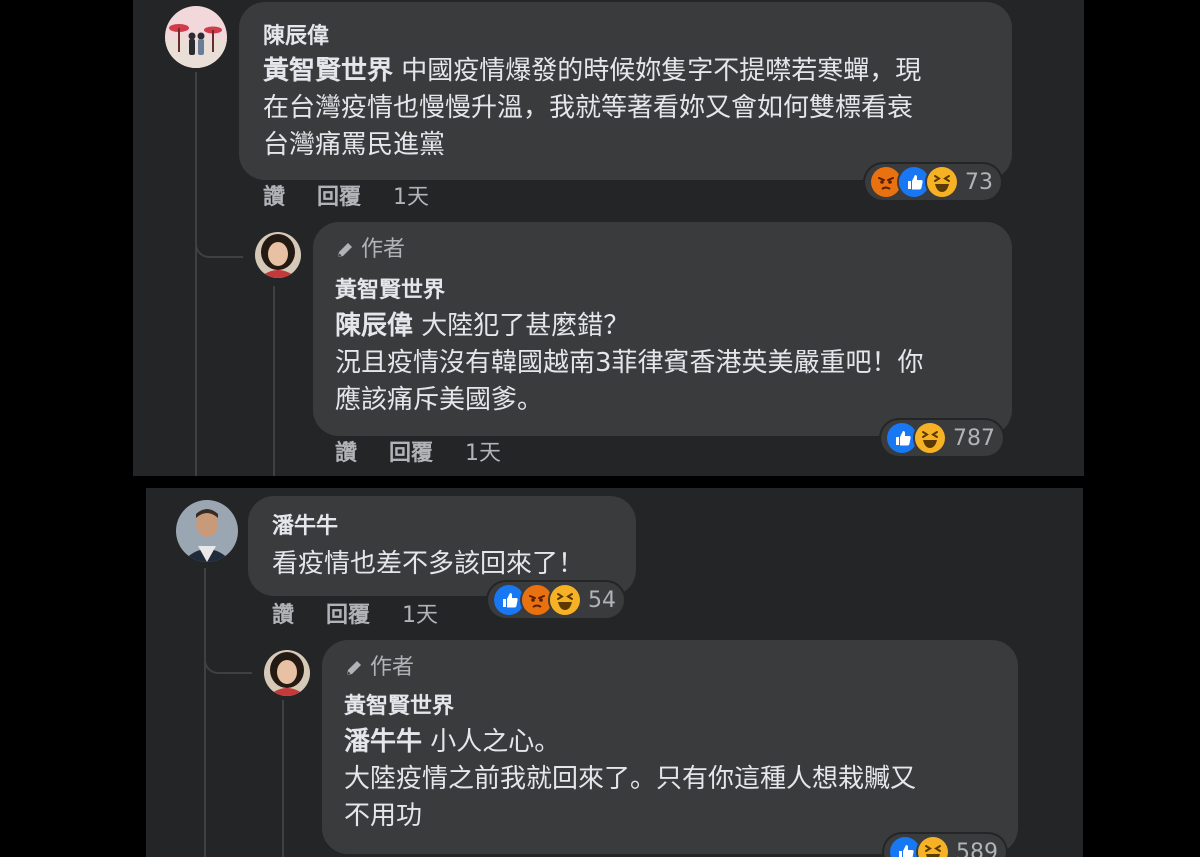  I want to click on comment-line: 小人之心。, so click(491, 742).